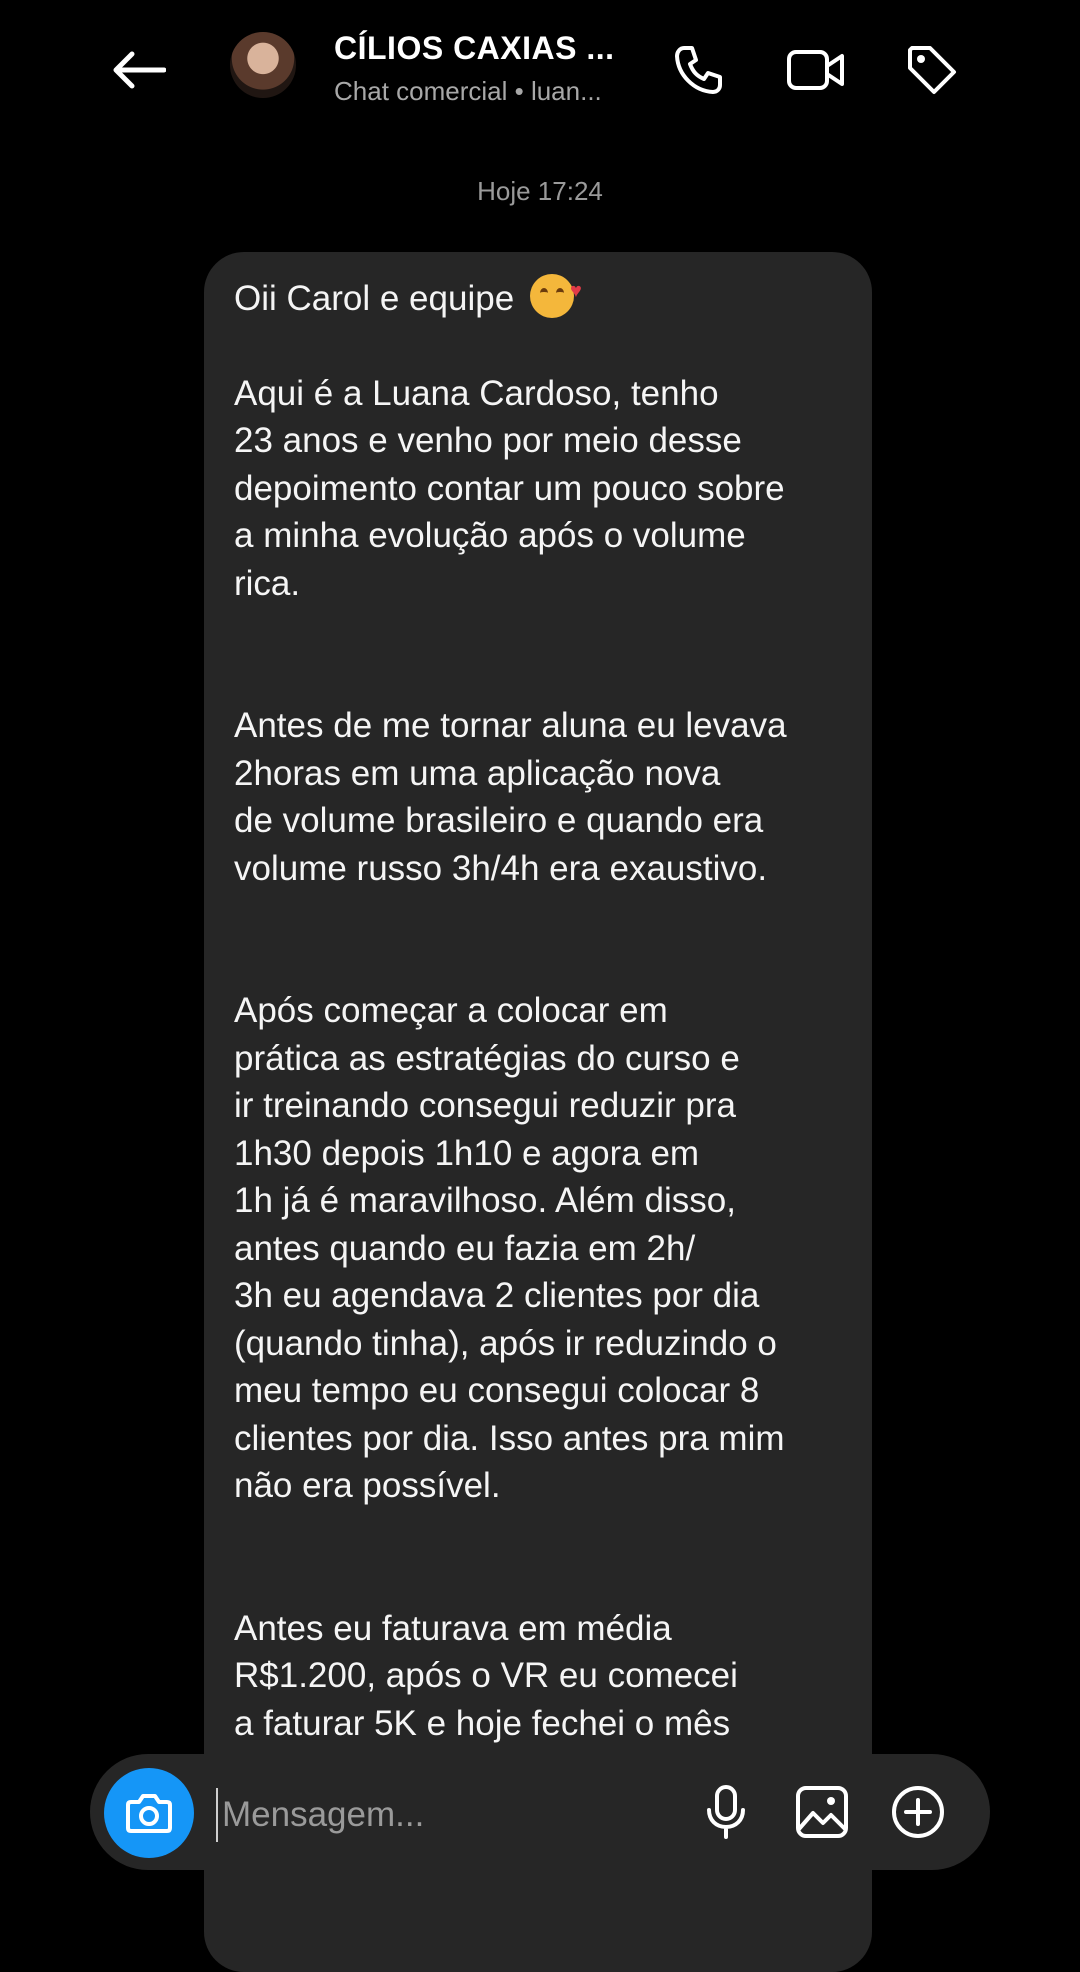  I want to click on more-options-button, so click(918, 1812).